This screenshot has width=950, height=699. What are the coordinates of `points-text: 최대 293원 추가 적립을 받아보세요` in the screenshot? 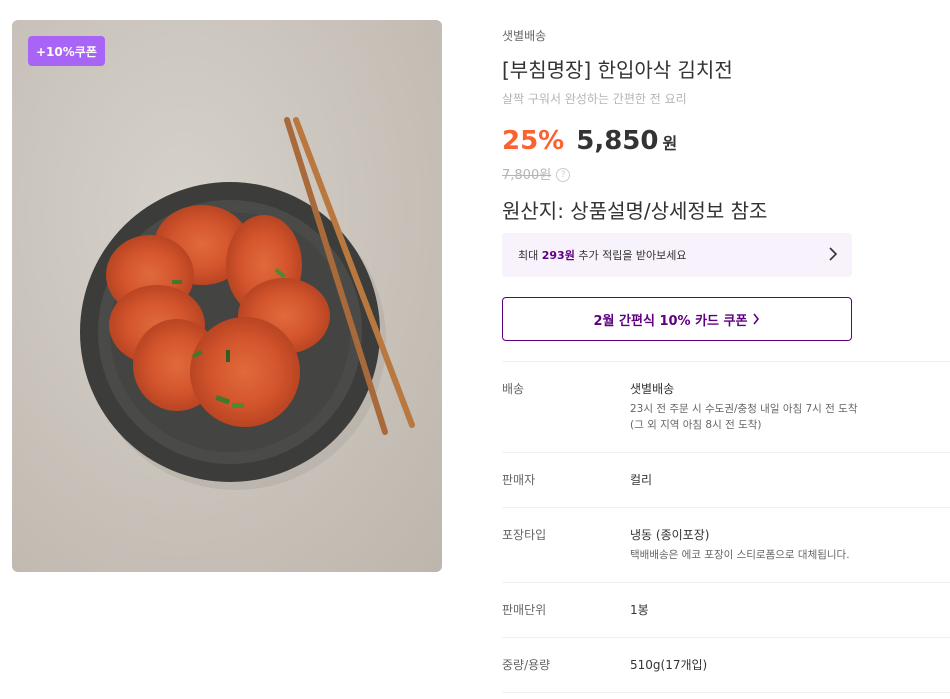 It's located at (602, 255).